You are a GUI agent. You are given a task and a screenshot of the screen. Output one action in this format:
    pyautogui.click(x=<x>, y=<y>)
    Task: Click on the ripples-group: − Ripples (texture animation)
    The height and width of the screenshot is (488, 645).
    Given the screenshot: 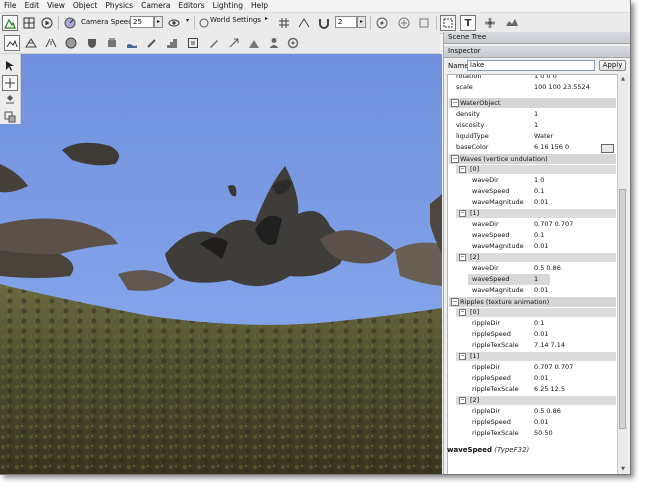 What is the action you would take?
    pyautogui.click(x=532, y=302)
    